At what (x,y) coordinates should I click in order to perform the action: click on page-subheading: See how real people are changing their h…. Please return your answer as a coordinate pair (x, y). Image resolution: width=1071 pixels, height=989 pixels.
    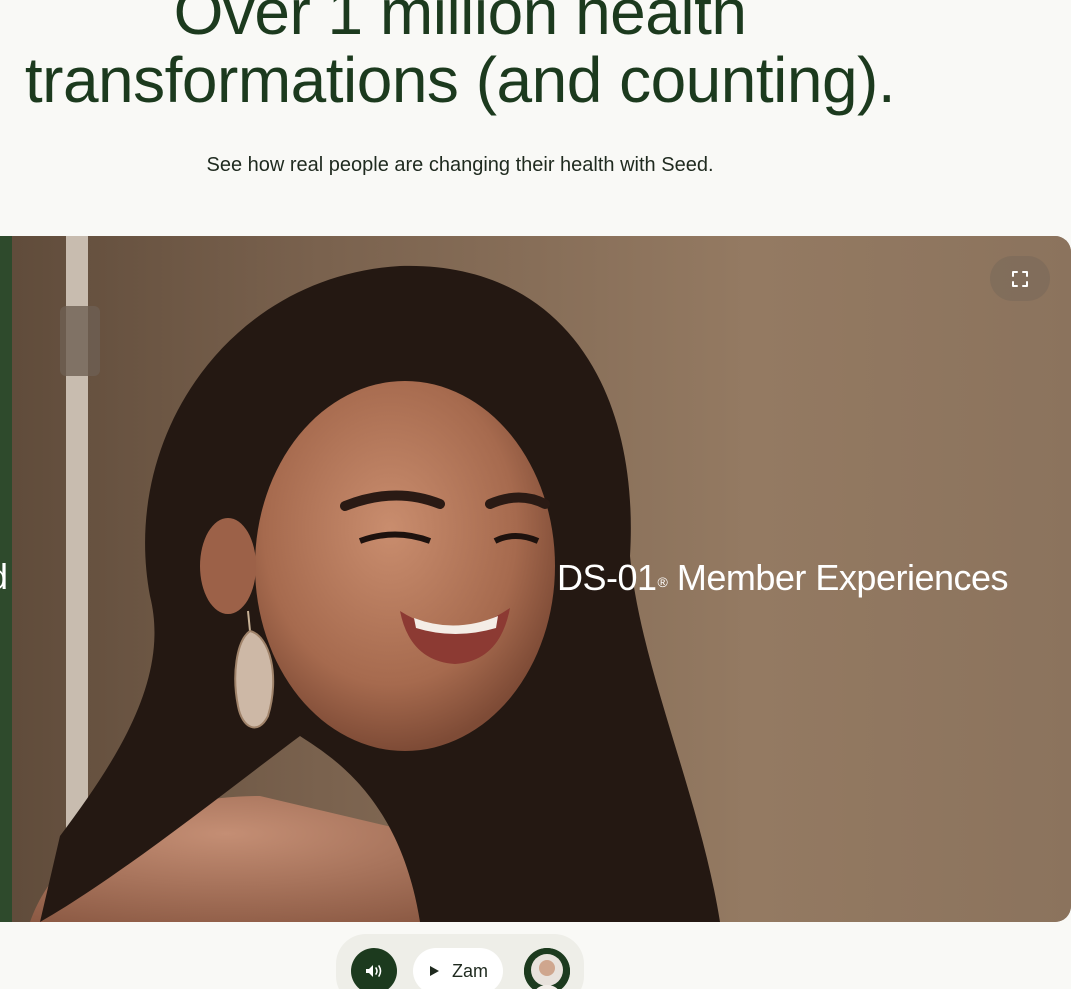
    Looking at the image, I should click on (460, 165).